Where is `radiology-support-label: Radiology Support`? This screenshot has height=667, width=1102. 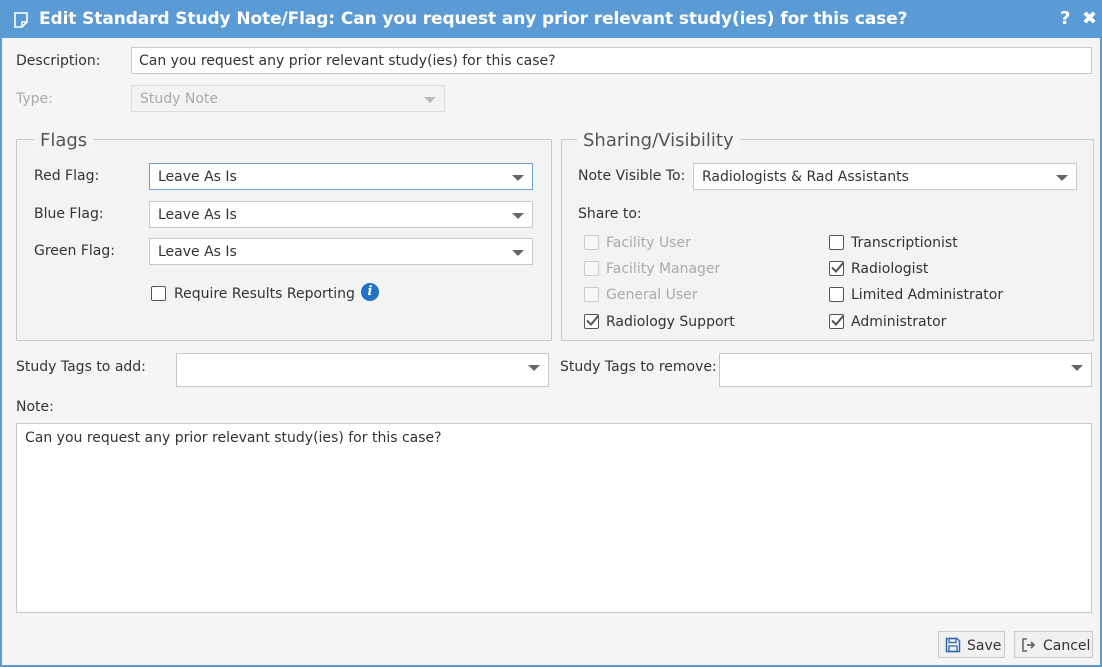
radiology-support-label: Radiology Support is located at coordinates (670, 322).